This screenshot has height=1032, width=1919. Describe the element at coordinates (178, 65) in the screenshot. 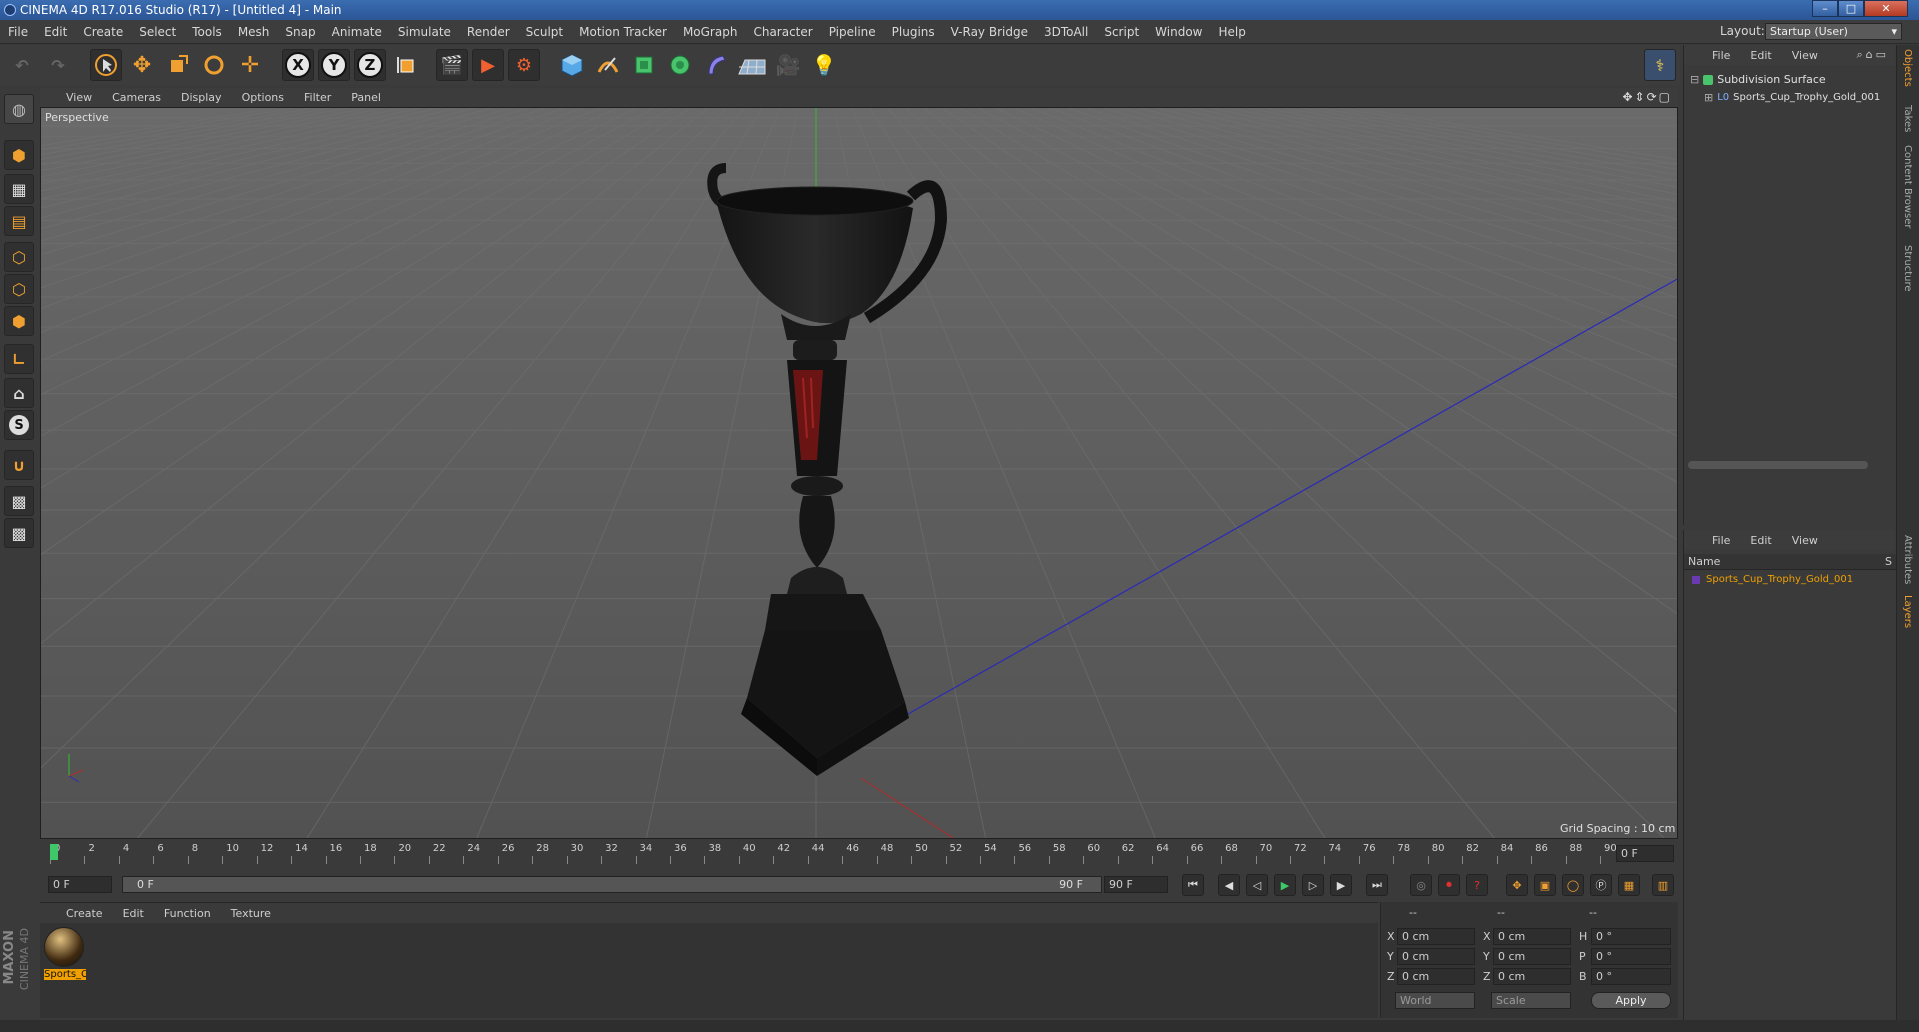

I see `scale-tool-icon` at that location.